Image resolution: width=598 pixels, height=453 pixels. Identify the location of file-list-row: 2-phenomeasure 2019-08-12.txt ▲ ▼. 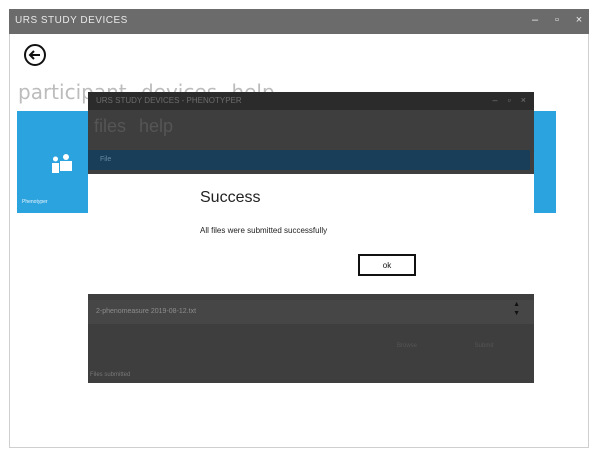
(311, 312).